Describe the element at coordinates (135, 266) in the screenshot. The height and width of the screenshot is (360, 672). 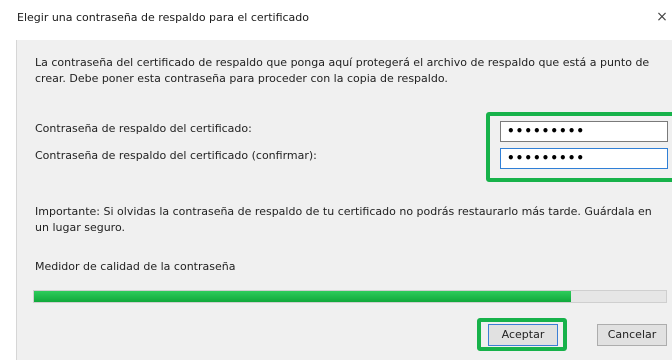
I see `password-quality-label: Medidor de calidad de la contraseña` at that location.